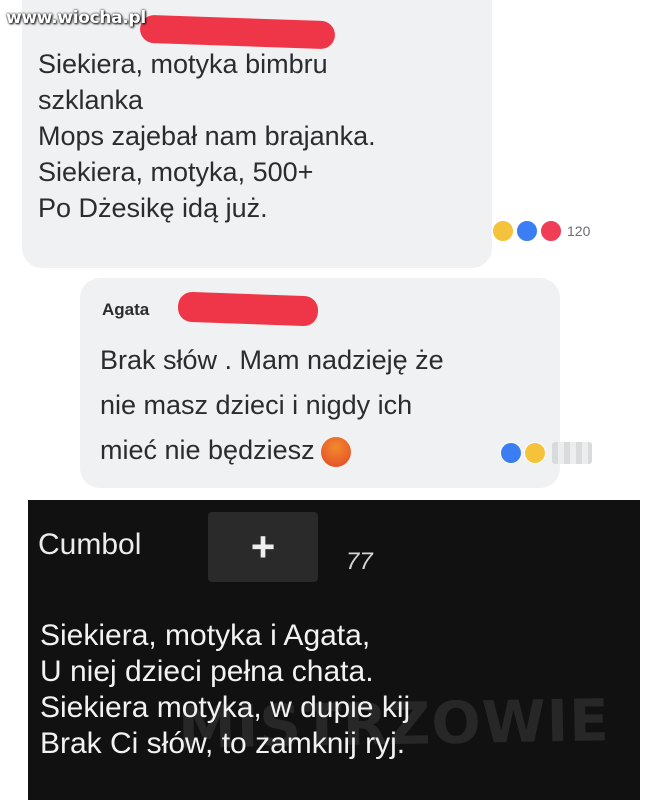 The height and width of the screenshot is (800, 668). Describe the element at coordinates (572, 453) in the screenshot. I see `blurred-reaction-count` at that location.